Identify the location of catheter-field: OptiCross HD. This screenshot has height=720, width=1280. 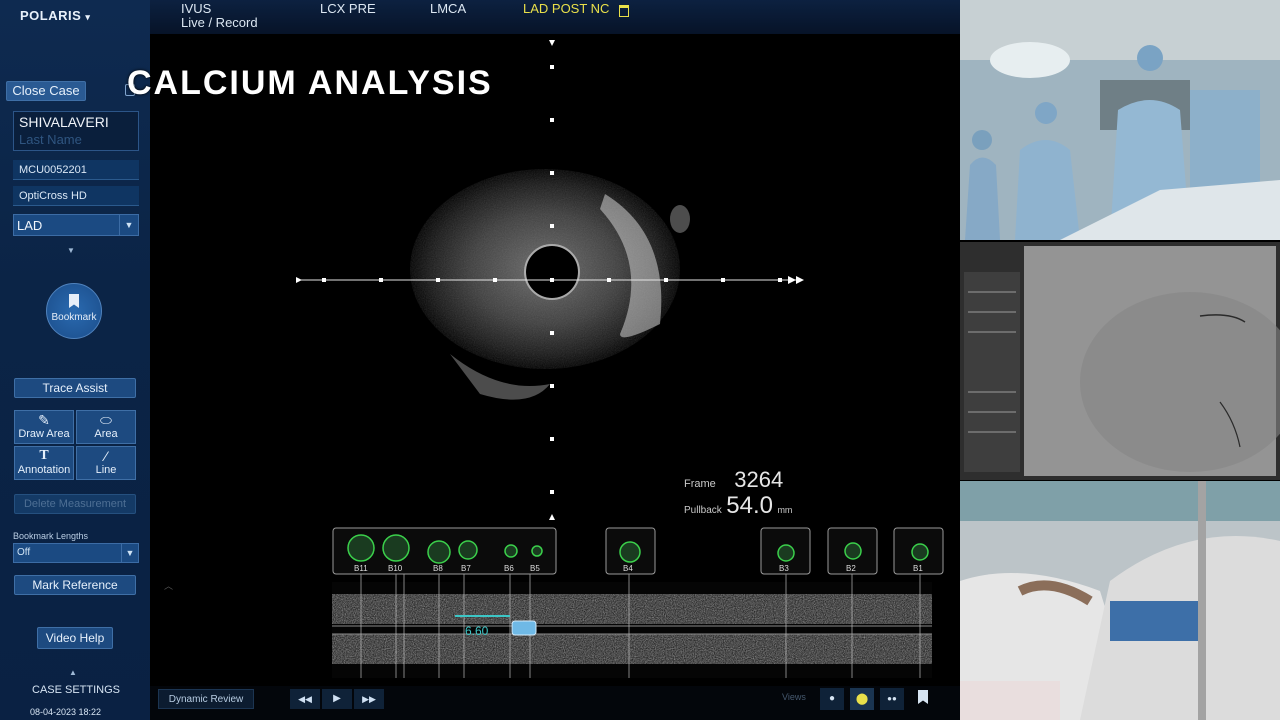
(76, 196).